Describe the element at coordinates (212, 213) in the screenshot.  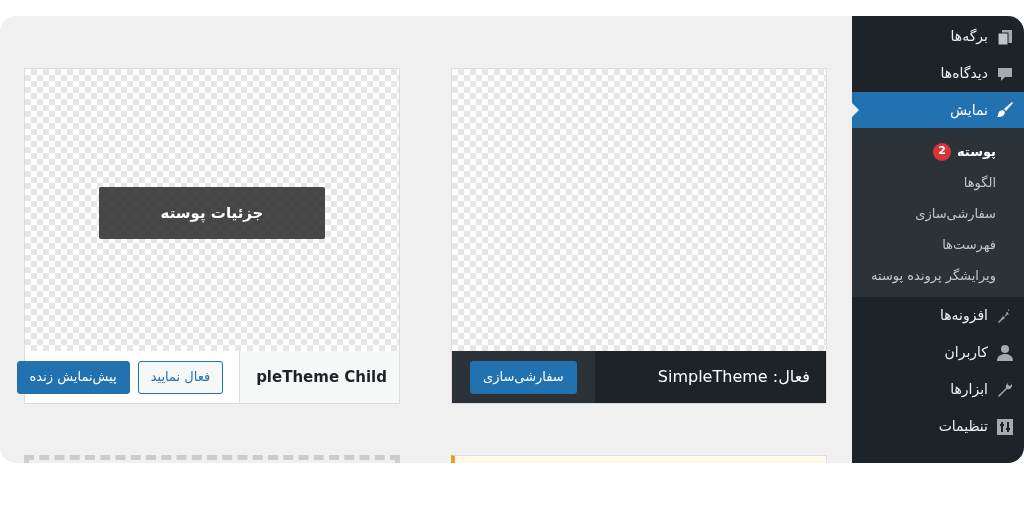
I see `theme-details-button: جزئیات پوسته` at that location.